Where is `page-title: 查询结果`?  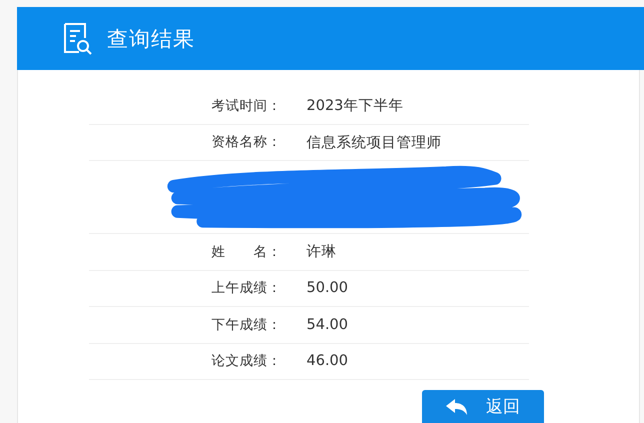 page-title: 查询结果 is located at coordinates (151, 39).